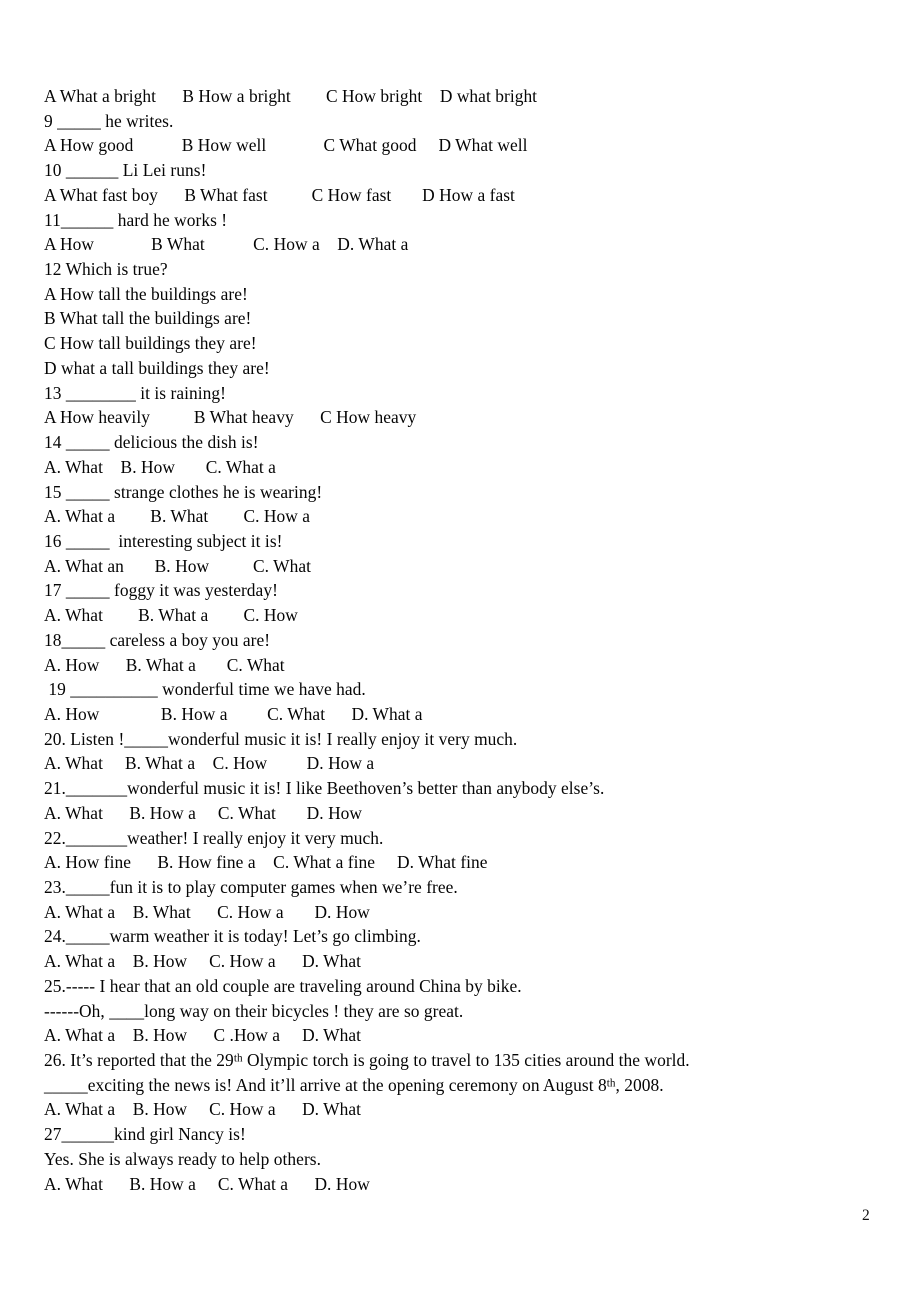  Describe the element at coordinates (209, 763) in the screenshot. I see `question-20-options: A. What B. What a C. How D. How a` at that location.